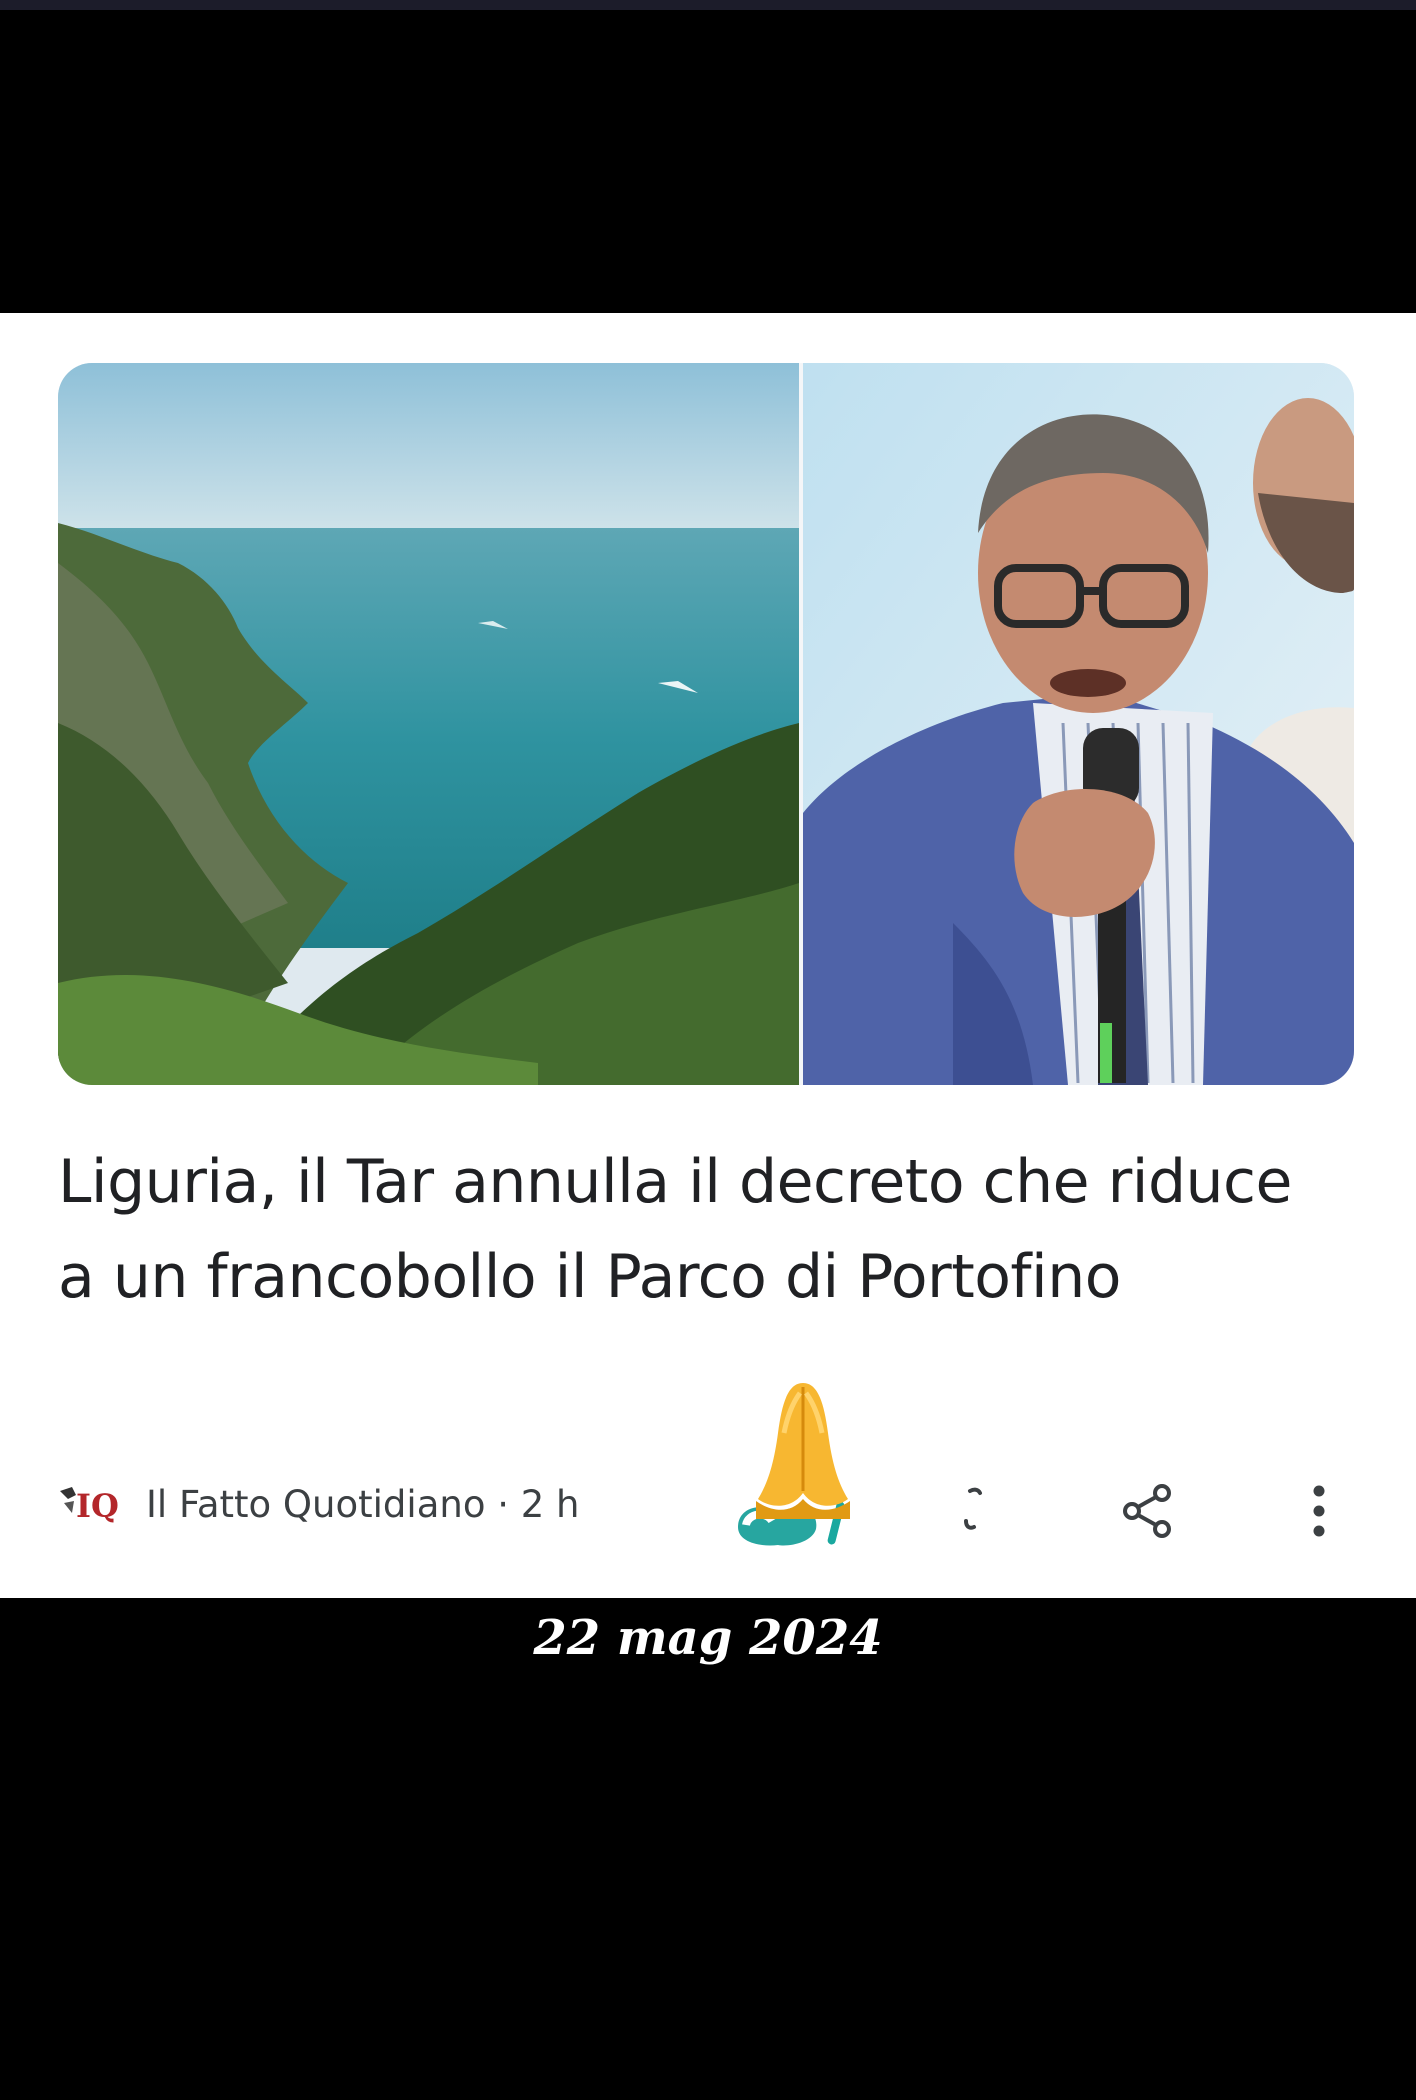  I want to click on share-icon, so click(1148, 1511).